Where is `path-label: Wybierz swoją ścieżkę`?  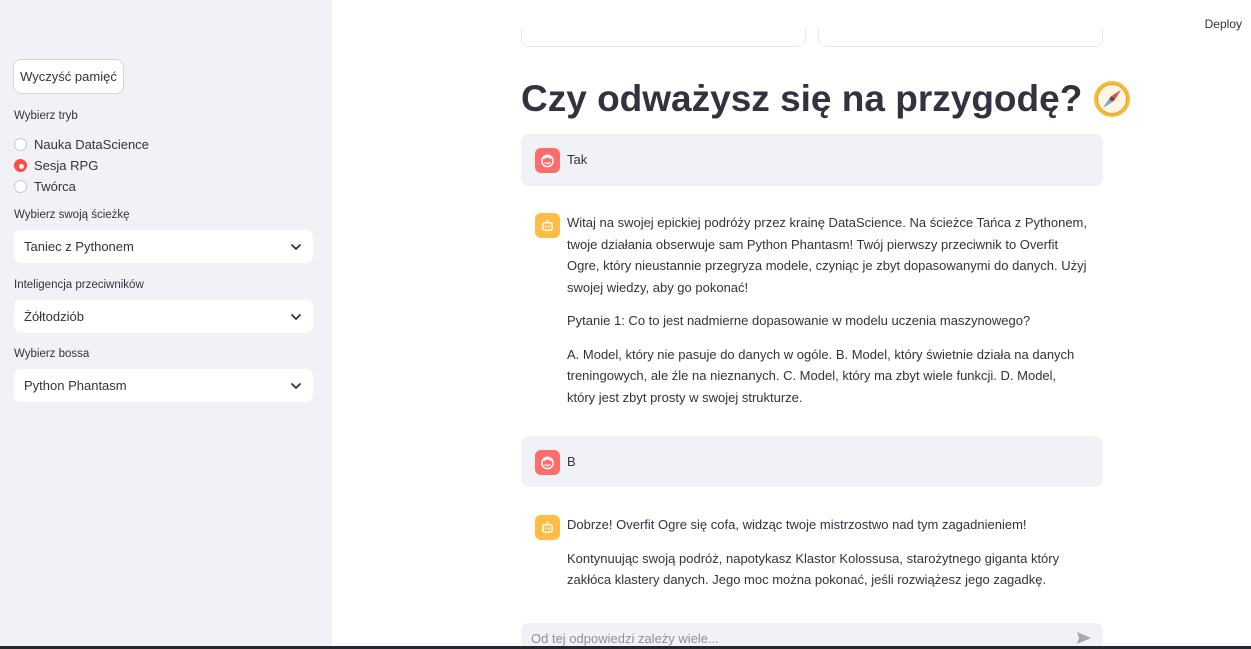
path-label: Wybierz swoją ścieżkę is located at coordinates (72, 215).